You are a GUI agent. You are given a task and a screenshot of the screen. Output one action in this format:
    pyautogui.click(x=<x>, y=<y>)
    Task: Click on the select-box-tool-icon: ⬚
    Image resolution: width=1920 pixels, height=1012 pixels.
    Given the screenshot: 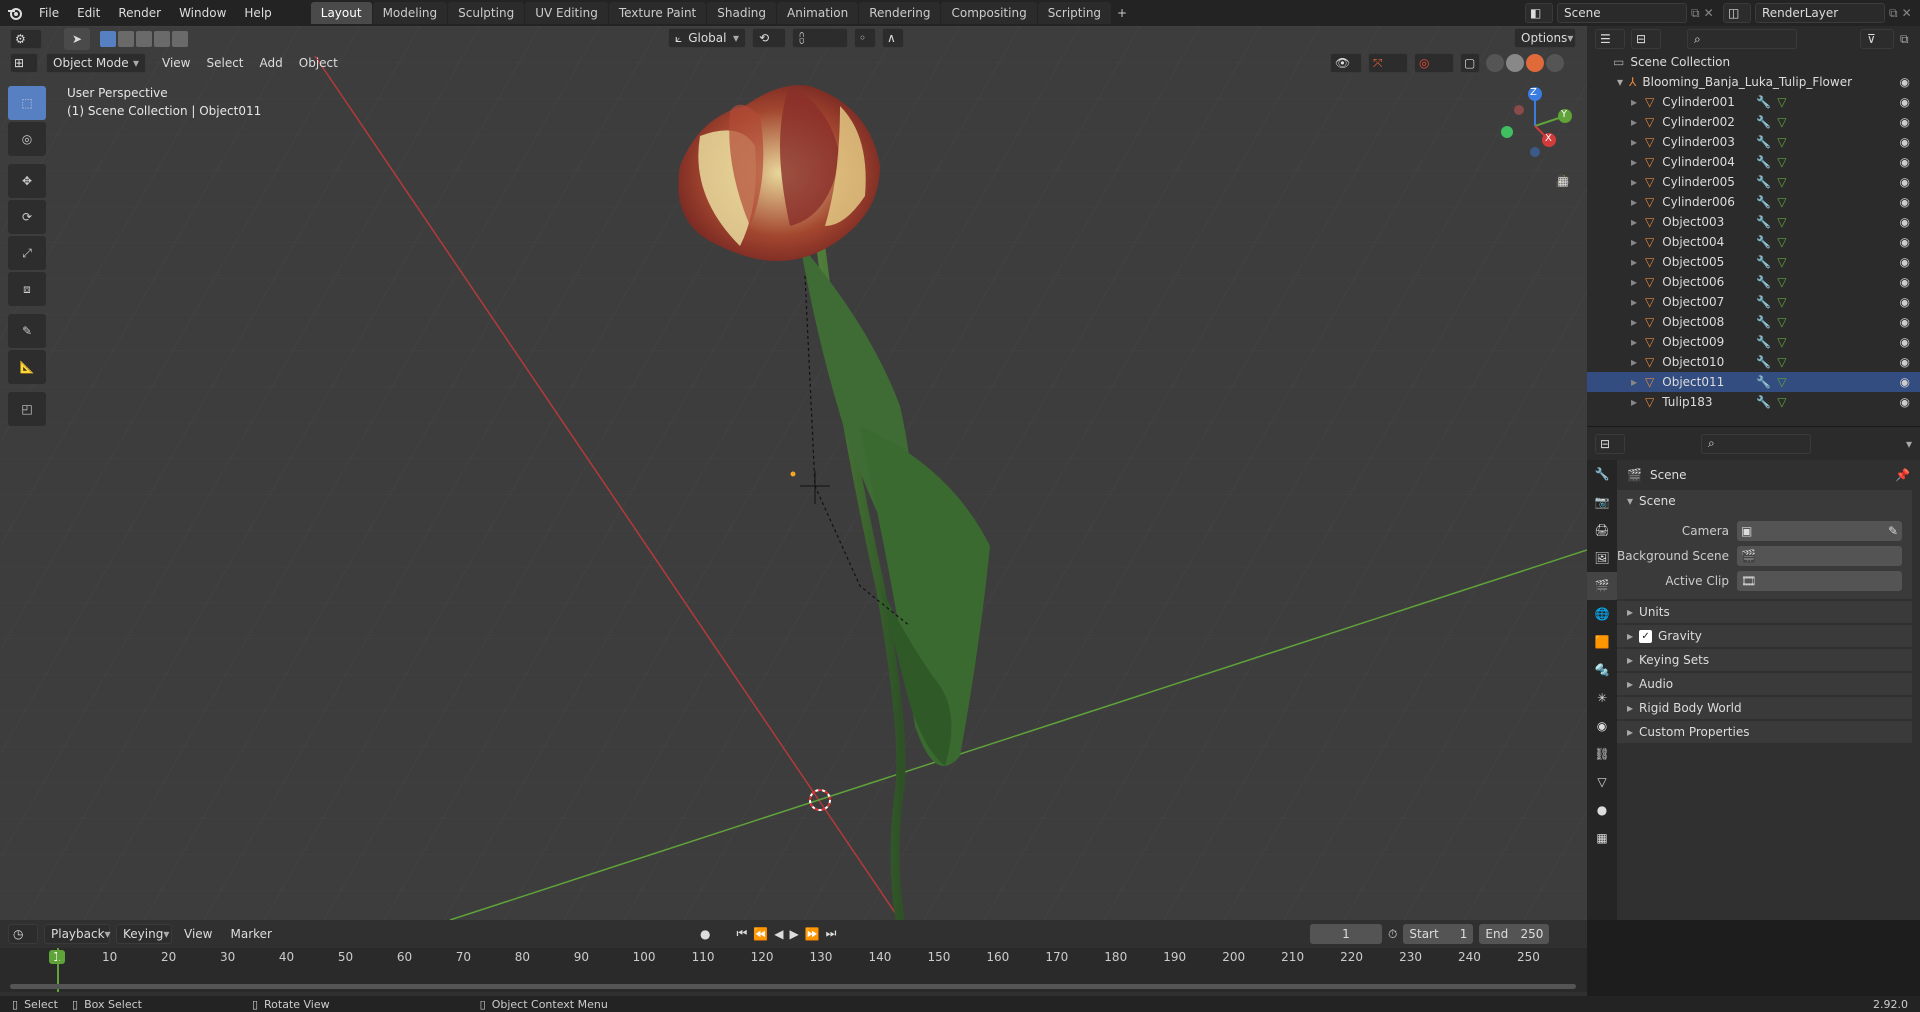 What is the action you would take?
    pyautogui.click(x=27, y=103)
    